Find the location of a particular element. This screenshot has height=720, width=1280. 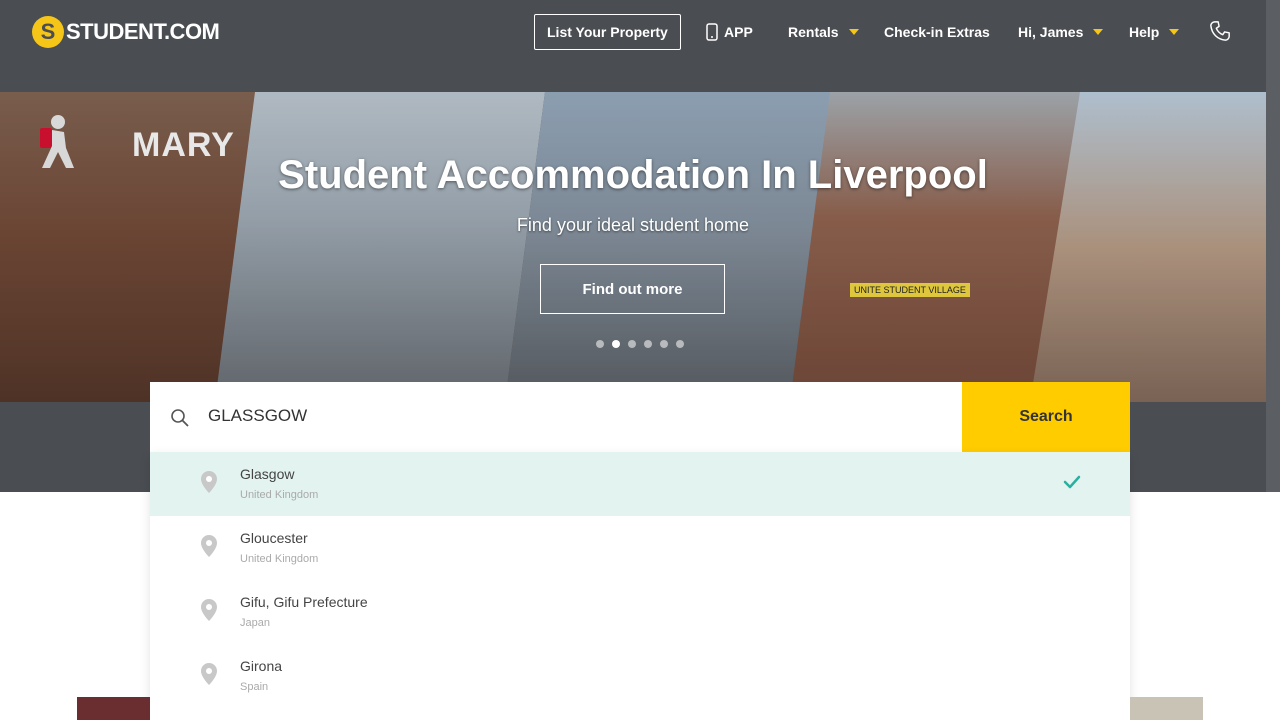

suggestion-country: Japan is located at coordinates (255, 623).